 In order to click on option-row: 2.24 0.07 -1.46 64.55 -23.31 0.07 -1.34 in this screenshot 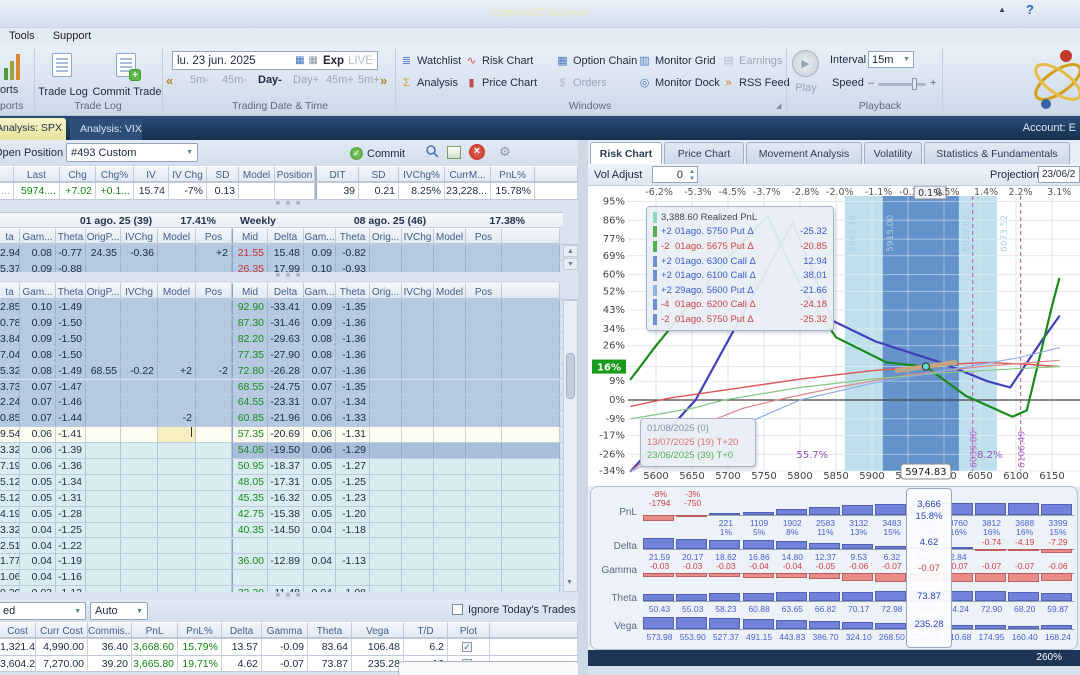, I will do `click(289, 403)`.